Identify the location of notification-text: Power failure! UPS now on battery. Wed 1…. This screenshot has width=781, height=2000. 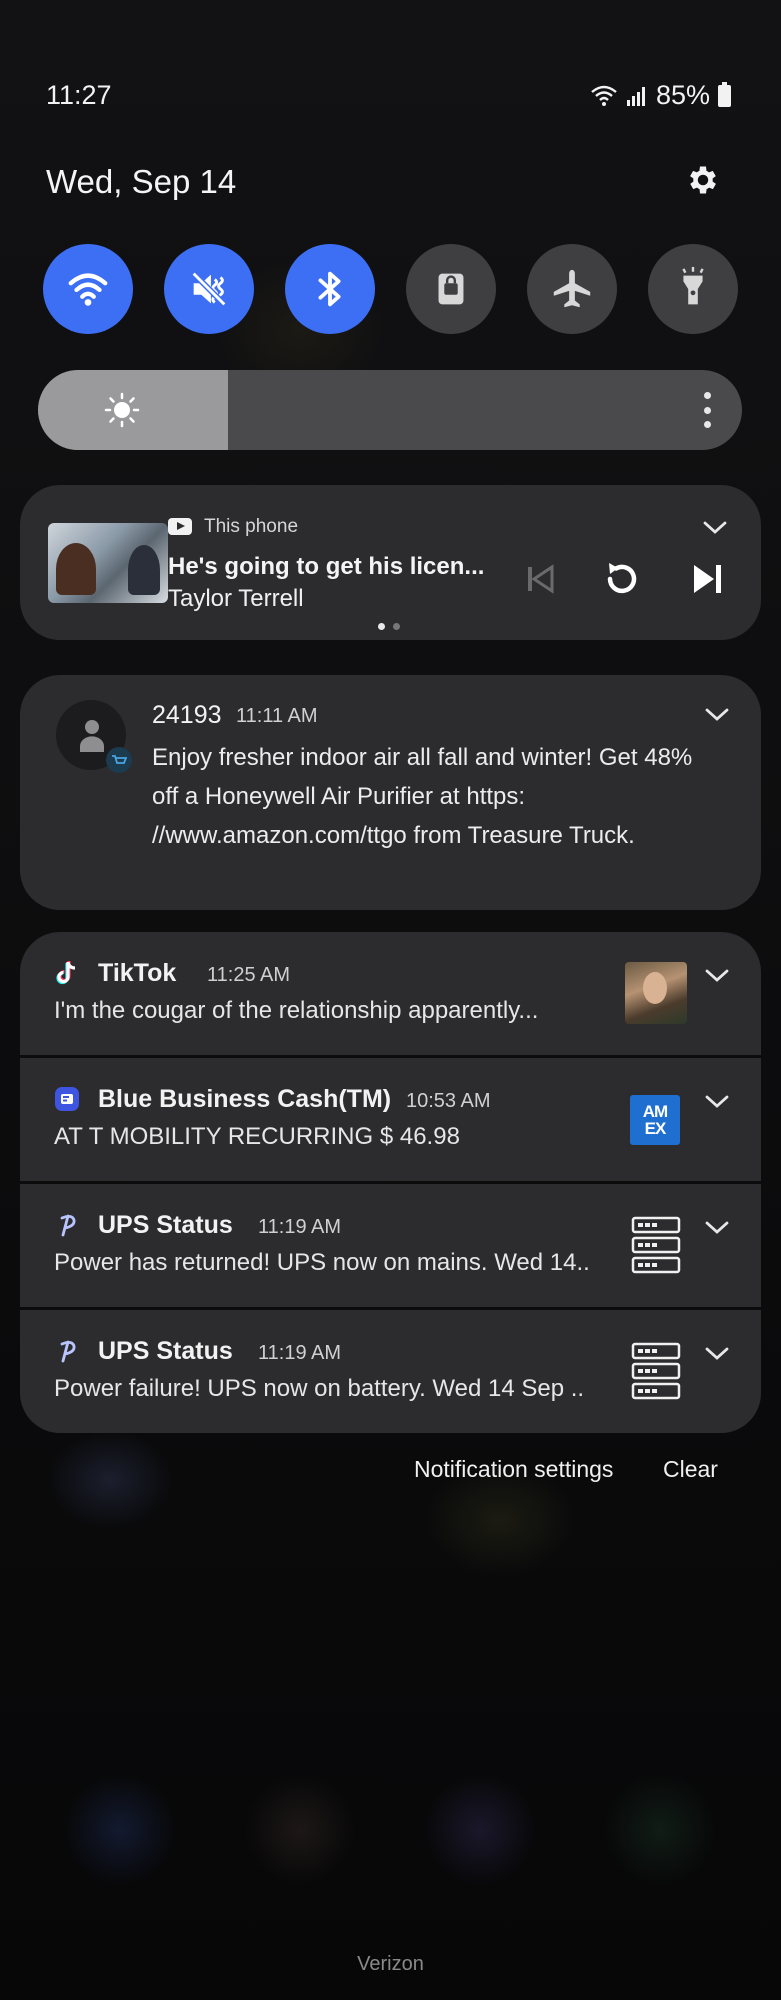
(319, 1388).